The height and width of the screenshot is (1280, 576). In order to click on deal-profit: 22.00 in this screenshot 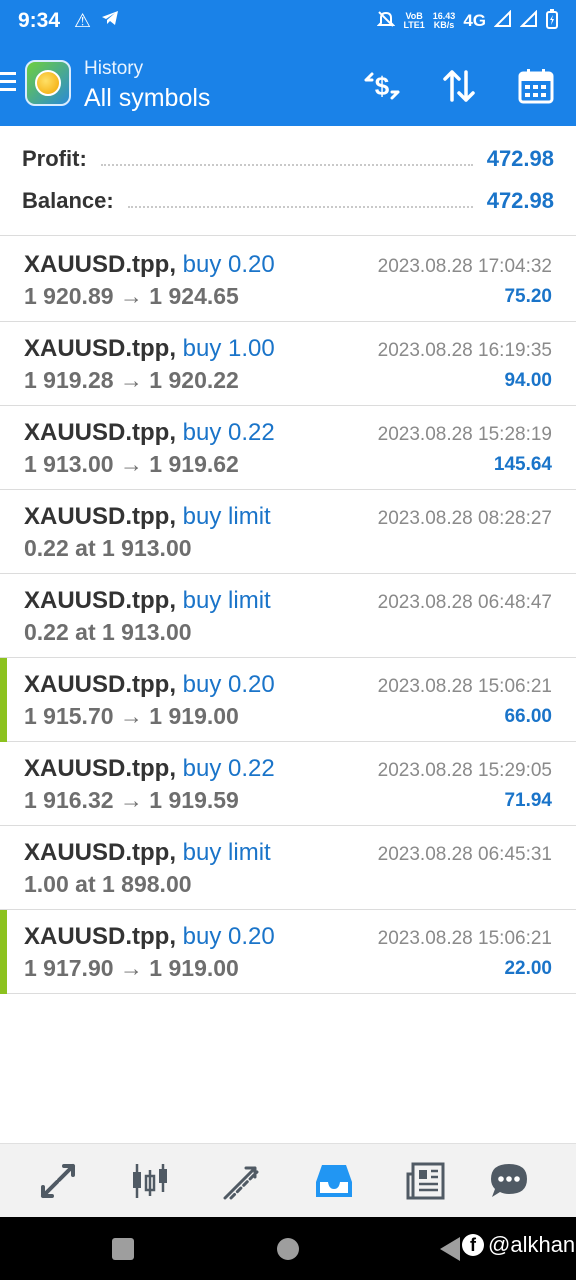, I will do `click(528, 968)`.